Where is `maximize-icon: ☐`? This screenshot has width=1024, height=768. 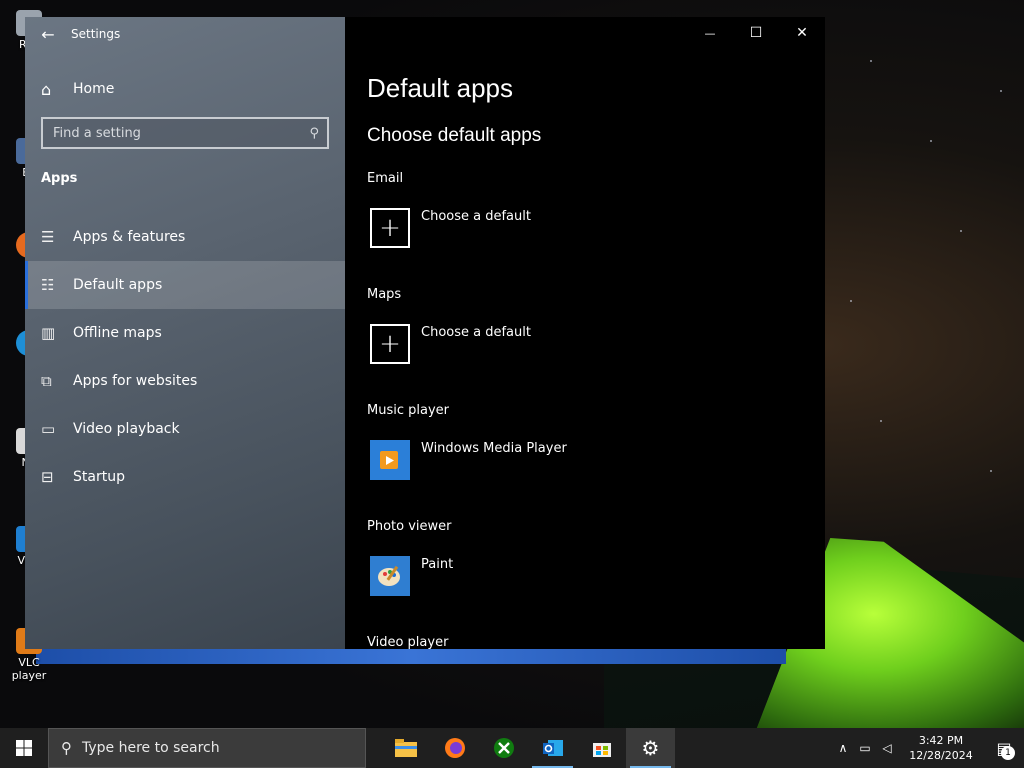 maximize-icon: ☐ is located at coordinates (756, 33).